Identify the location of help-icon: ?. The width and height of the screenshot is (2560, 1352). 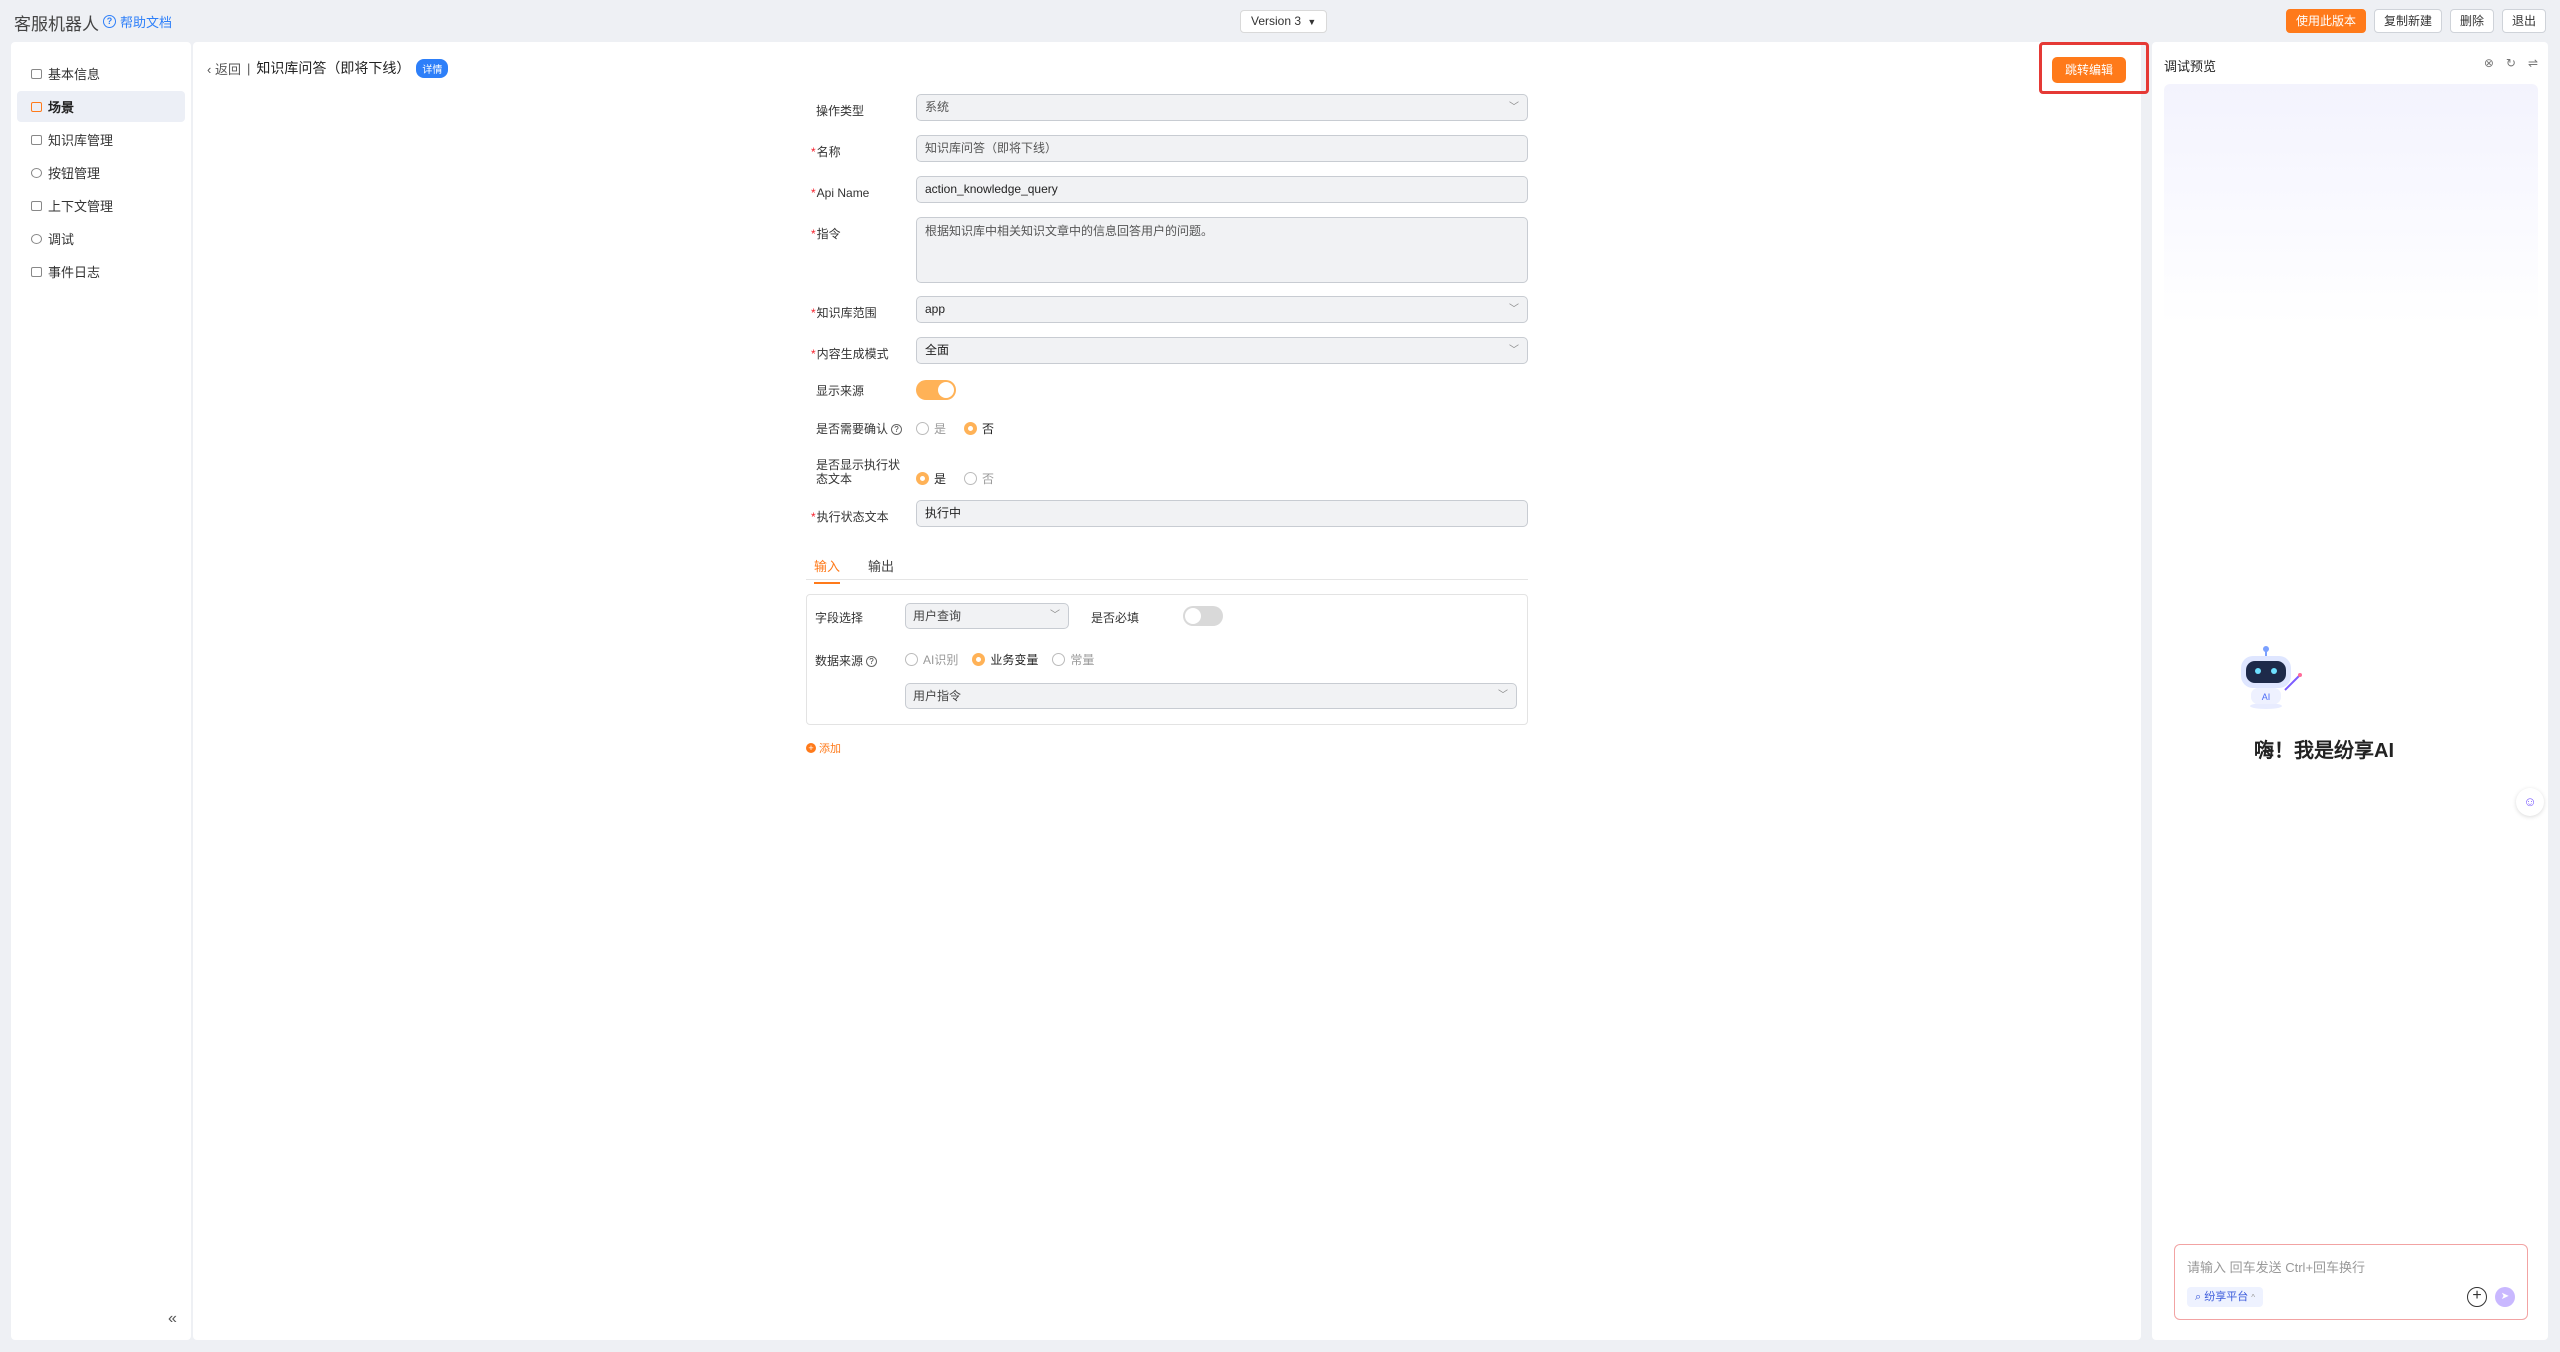
(109, 21).